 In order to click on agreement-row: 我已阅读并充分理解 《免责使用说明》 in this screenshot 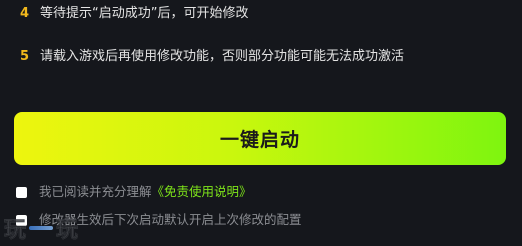, I will do `click(134, 192)`.